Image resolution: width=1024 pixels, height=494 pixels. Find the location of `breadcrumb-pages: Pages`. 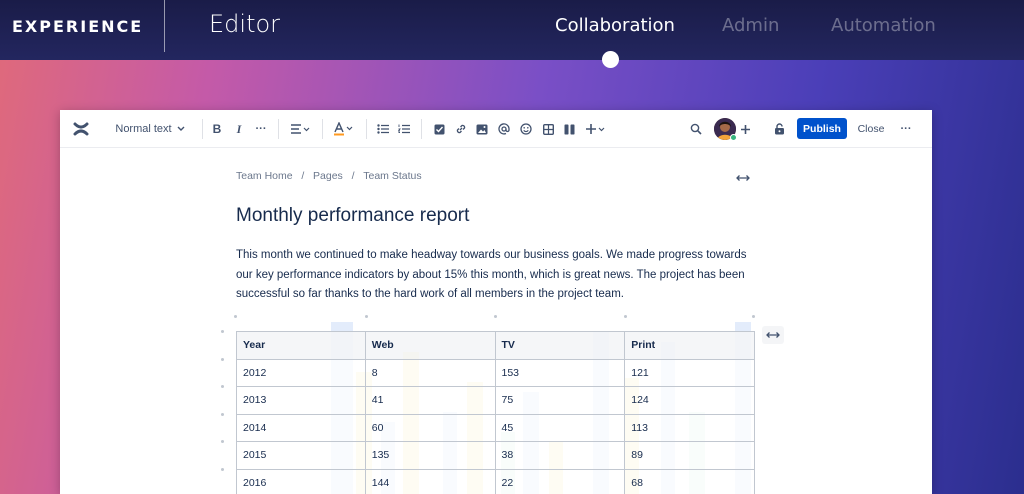

breadcrumb-pages: Pages is located at coordinates (328, 176).